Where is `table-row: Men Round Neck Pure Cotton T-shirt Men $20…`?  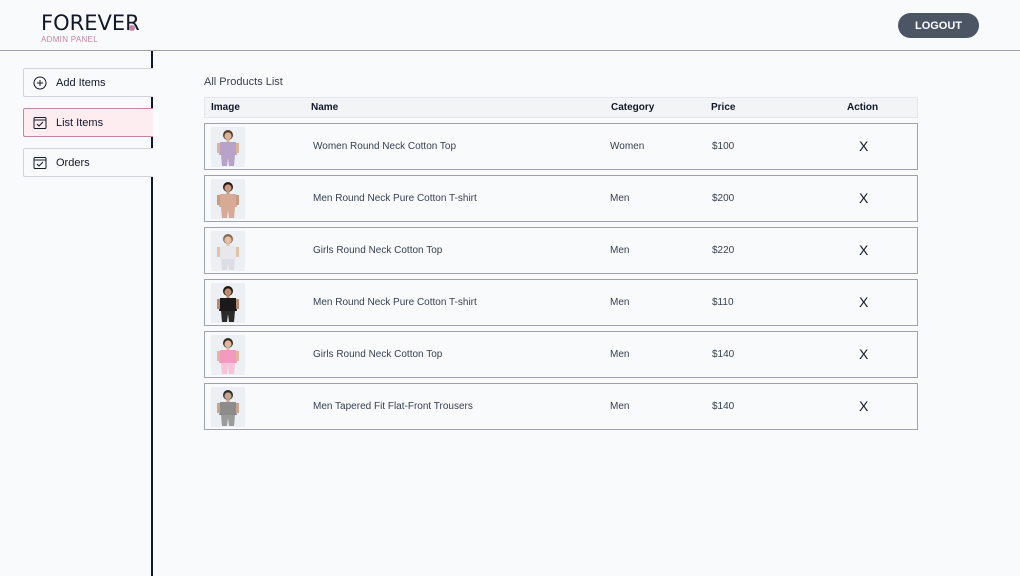 table-row: Men Round Neck Pure Cotton T-shirt Men $20… is located at coordinates (561, 198).